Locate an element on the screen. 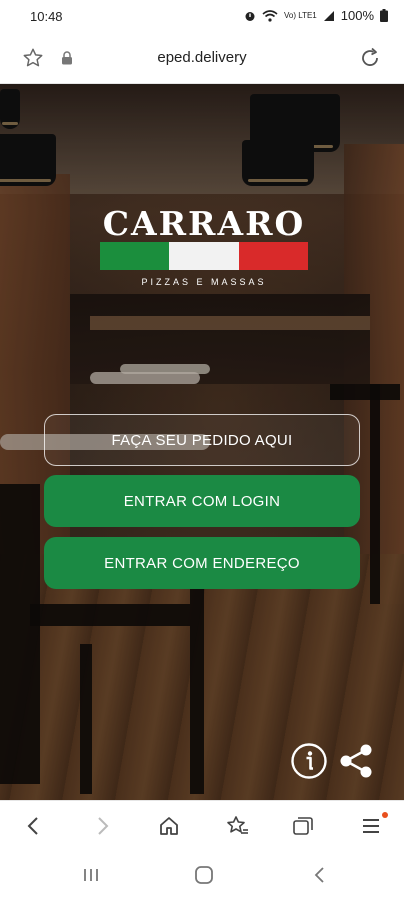 This screenshot has width=404, height=900. system-home-icon is located at coordinates (204, 877).